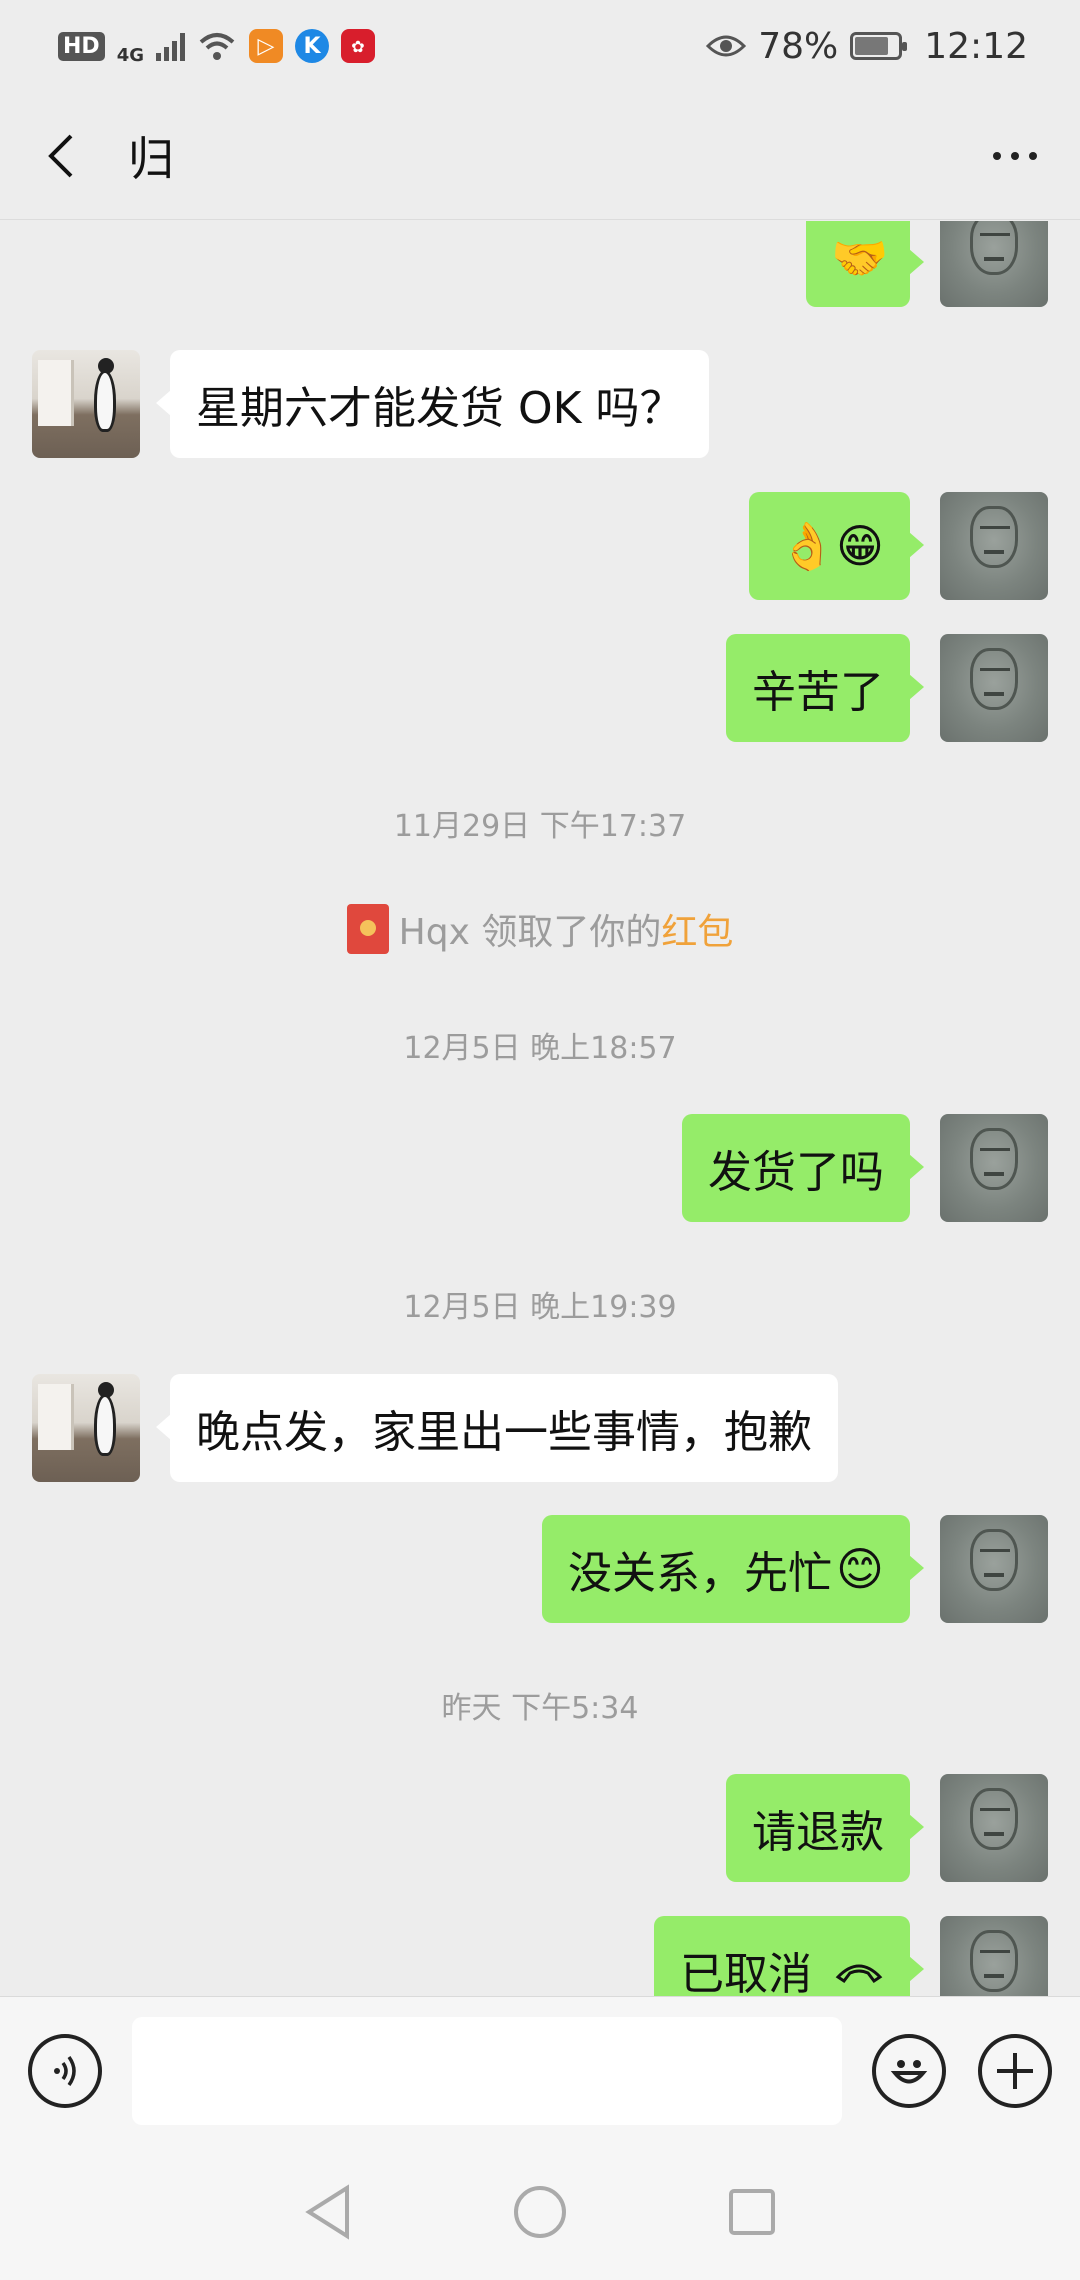 The height and width of the screenshot is (2280, 1080). Describe the element at coordinates (81, 46) in the screenshot. I see `hd-badge: HD` at that location.